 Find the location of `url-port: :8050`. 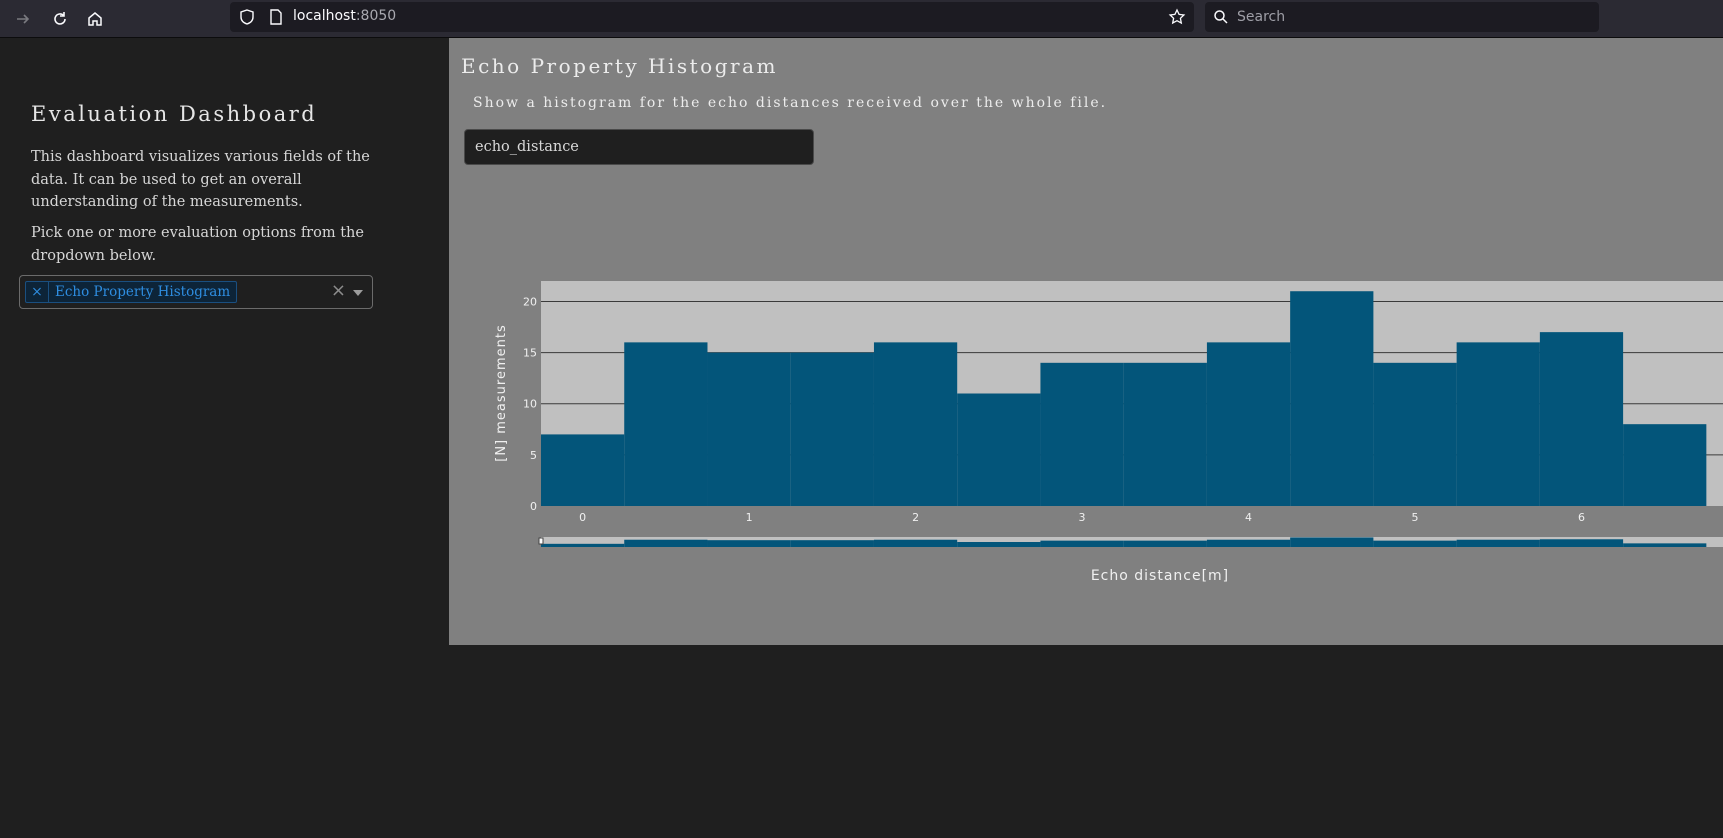

url-port: :8050 is located at coordinates (376, 16).